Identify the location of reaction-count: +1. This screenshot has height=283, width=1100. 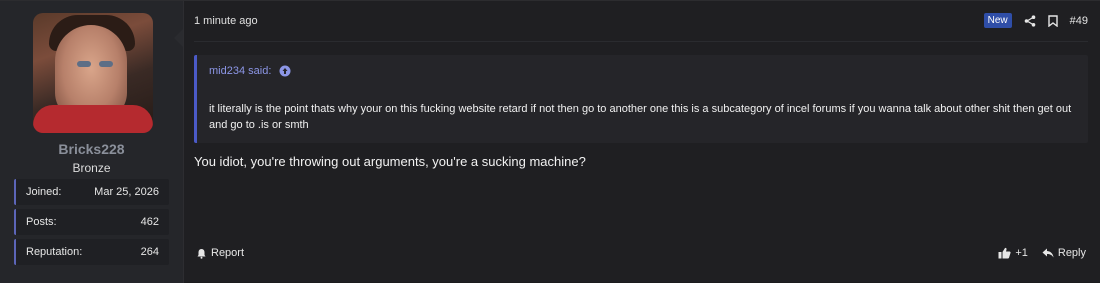
(1021, 253).